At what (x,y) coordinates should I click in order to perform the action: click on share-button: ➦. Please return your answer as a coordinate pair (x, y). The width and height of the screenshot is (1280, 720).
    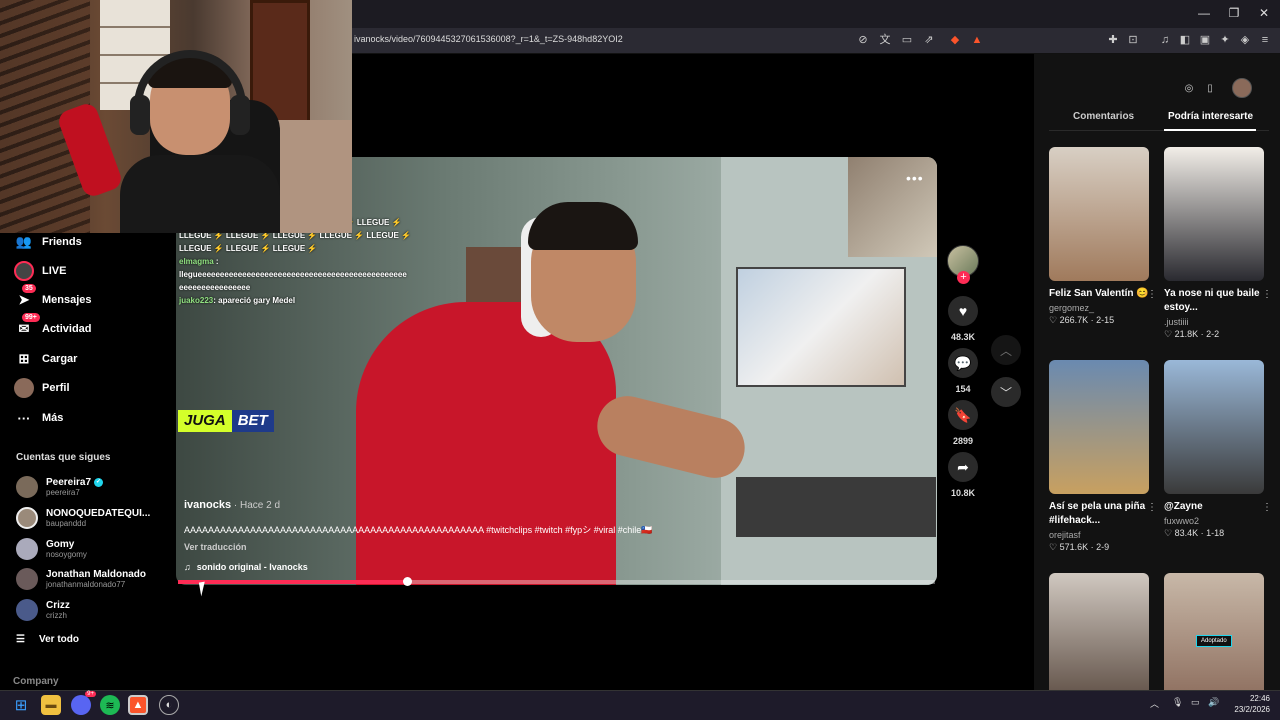
    Looking at the image, I should click on (963, 467).